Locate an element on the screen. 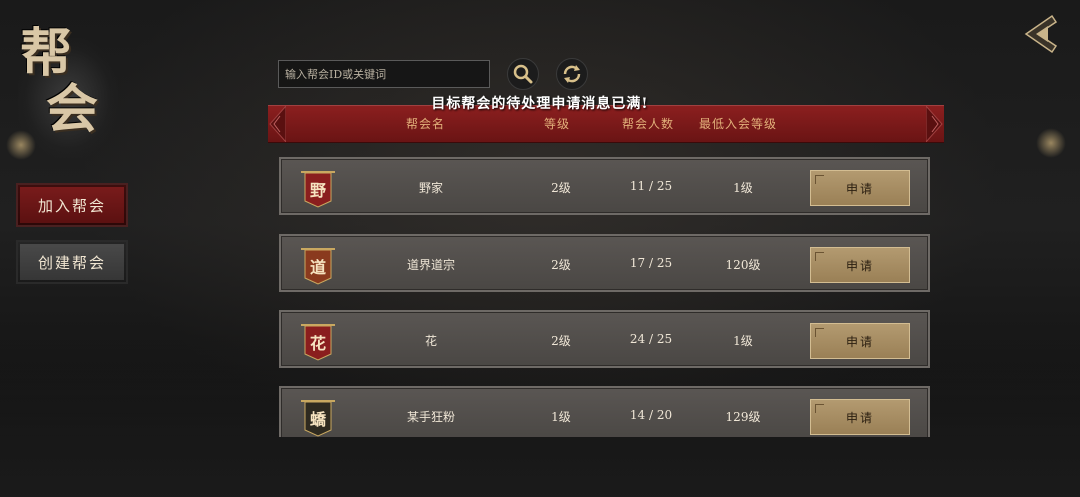  header-min-level: 最低入会等级 is located at coordinates (738, 124).